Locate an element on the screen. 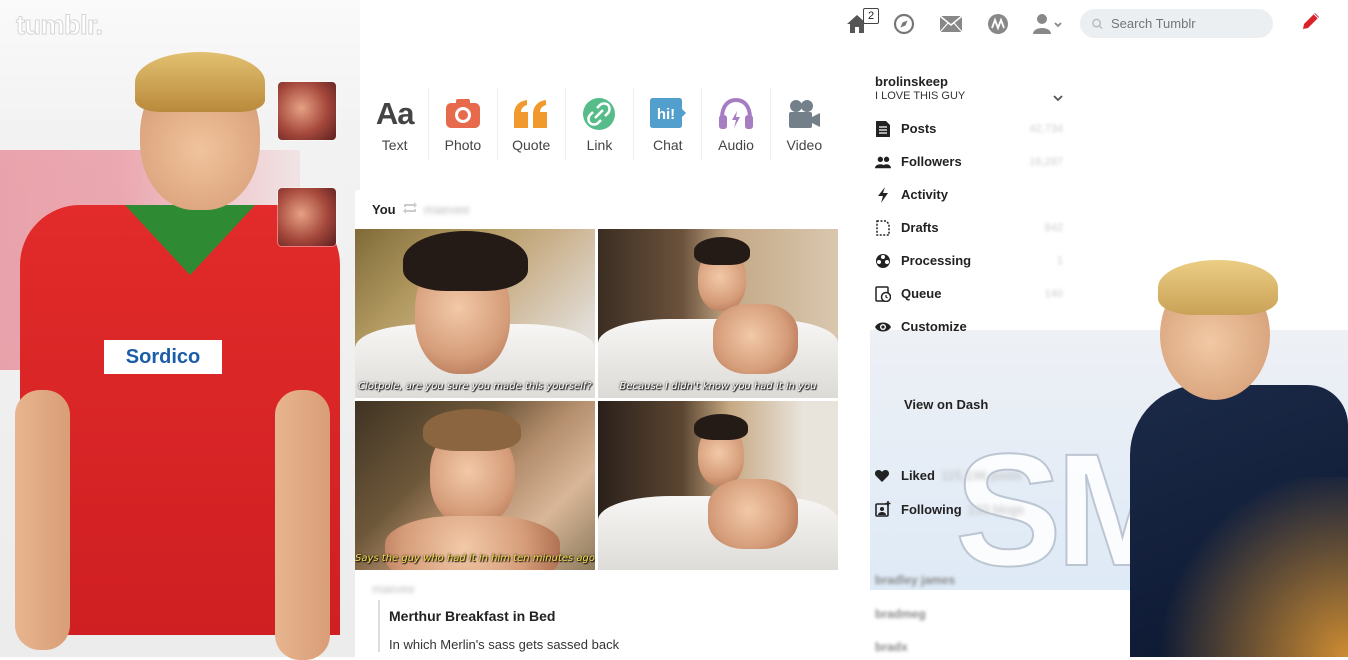 This screenshot has height=660, width=1348. blog-name: brolinskeep is located at coordinates (971, 81).